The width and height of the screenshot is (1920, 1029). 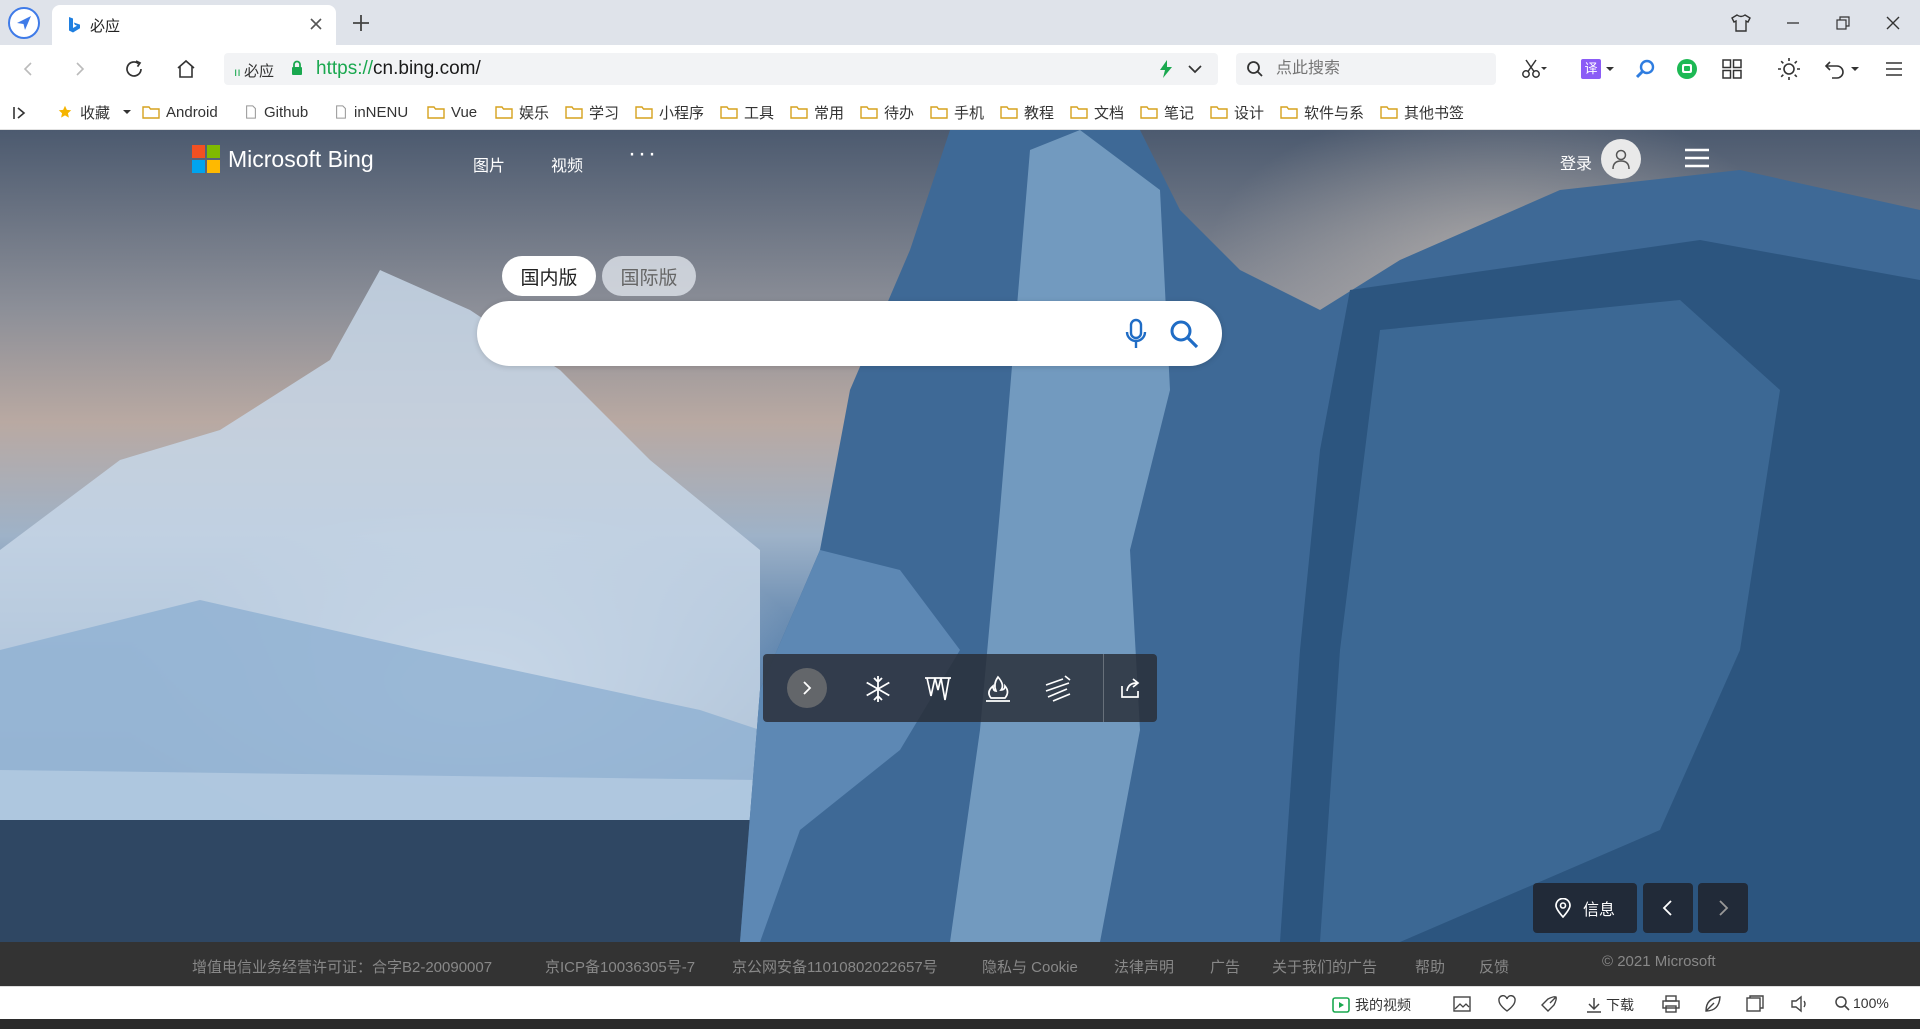 I want to click on chevron-down-icon, so click(x=1195, y=69).